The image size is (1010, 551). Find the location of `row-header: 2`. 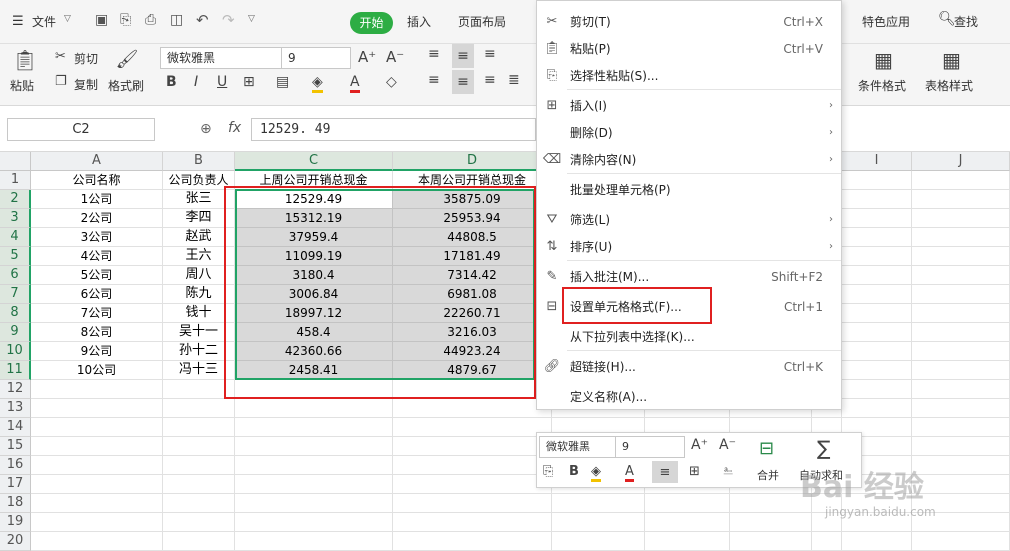

row-header: 2 is located at coordinates (15, 199).